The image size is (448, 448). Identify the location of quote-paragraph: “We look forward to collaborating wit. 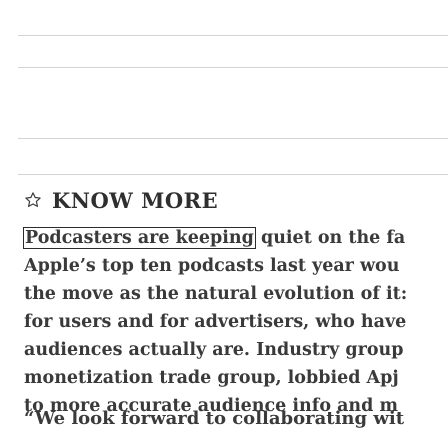
(214, 418).